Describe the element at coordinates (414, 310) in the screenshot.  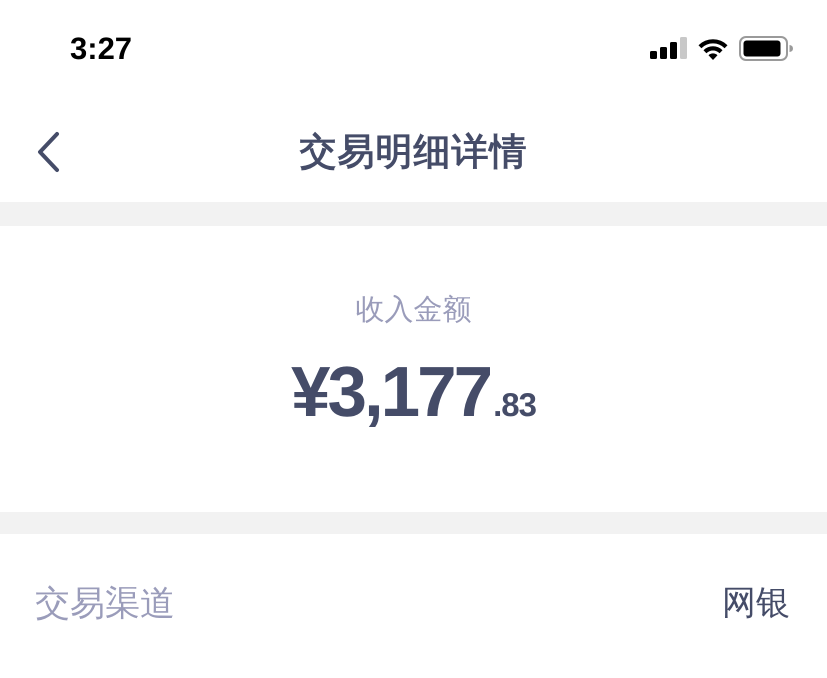
I see `amount-label: 收入金额` at that location.